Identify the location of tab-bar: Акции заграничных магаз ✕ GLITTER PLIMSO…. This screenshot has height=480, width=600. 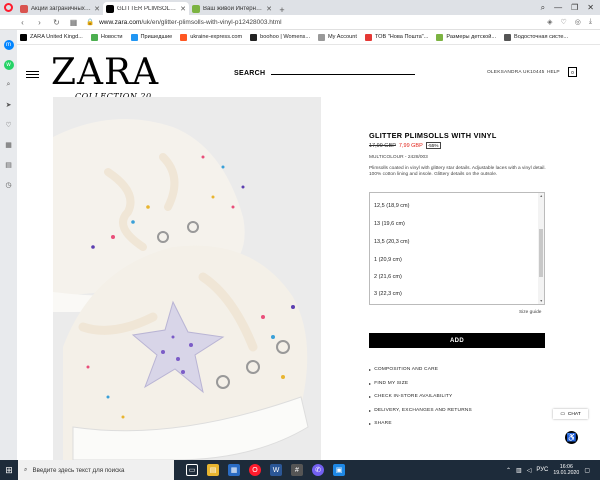
(300, 7).